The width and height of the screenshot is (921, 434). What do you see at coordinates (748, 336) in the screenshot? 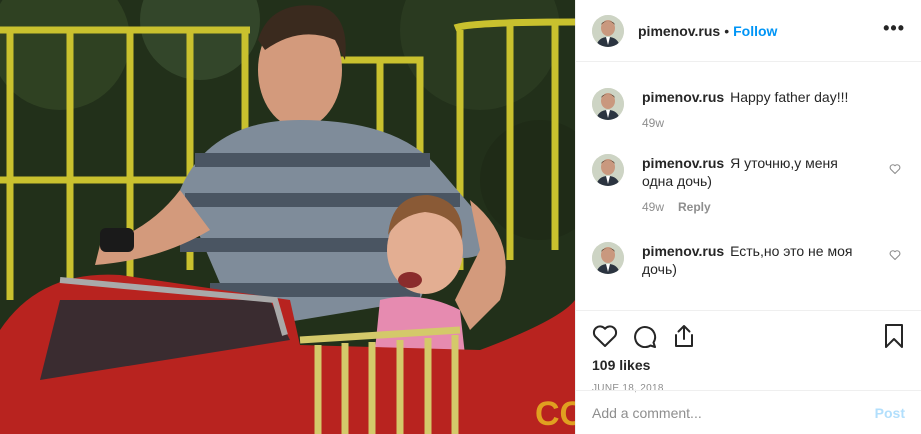
I see `action-icons` at bounding box center [748, 336].